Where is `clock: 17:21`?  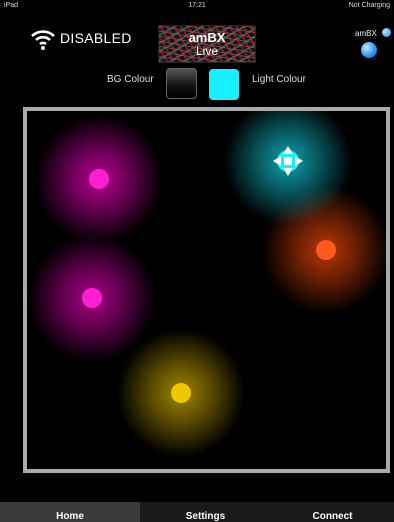 clock: 17:21 is located at coordinates (197, 5).